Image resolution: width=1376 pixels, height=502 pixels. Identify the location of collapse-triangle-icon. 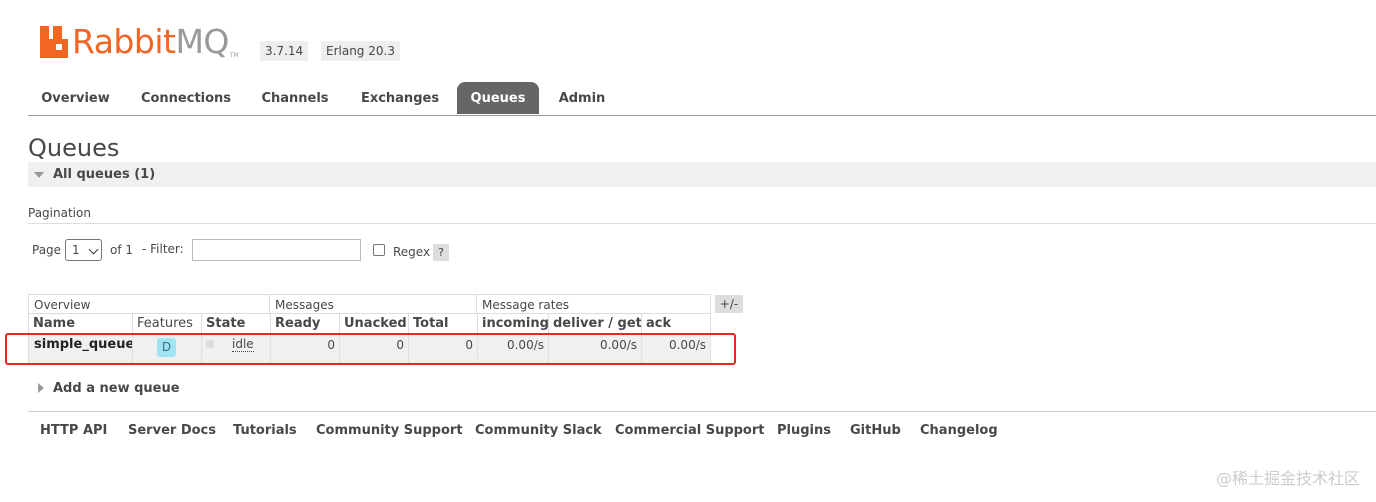
(39, 175).